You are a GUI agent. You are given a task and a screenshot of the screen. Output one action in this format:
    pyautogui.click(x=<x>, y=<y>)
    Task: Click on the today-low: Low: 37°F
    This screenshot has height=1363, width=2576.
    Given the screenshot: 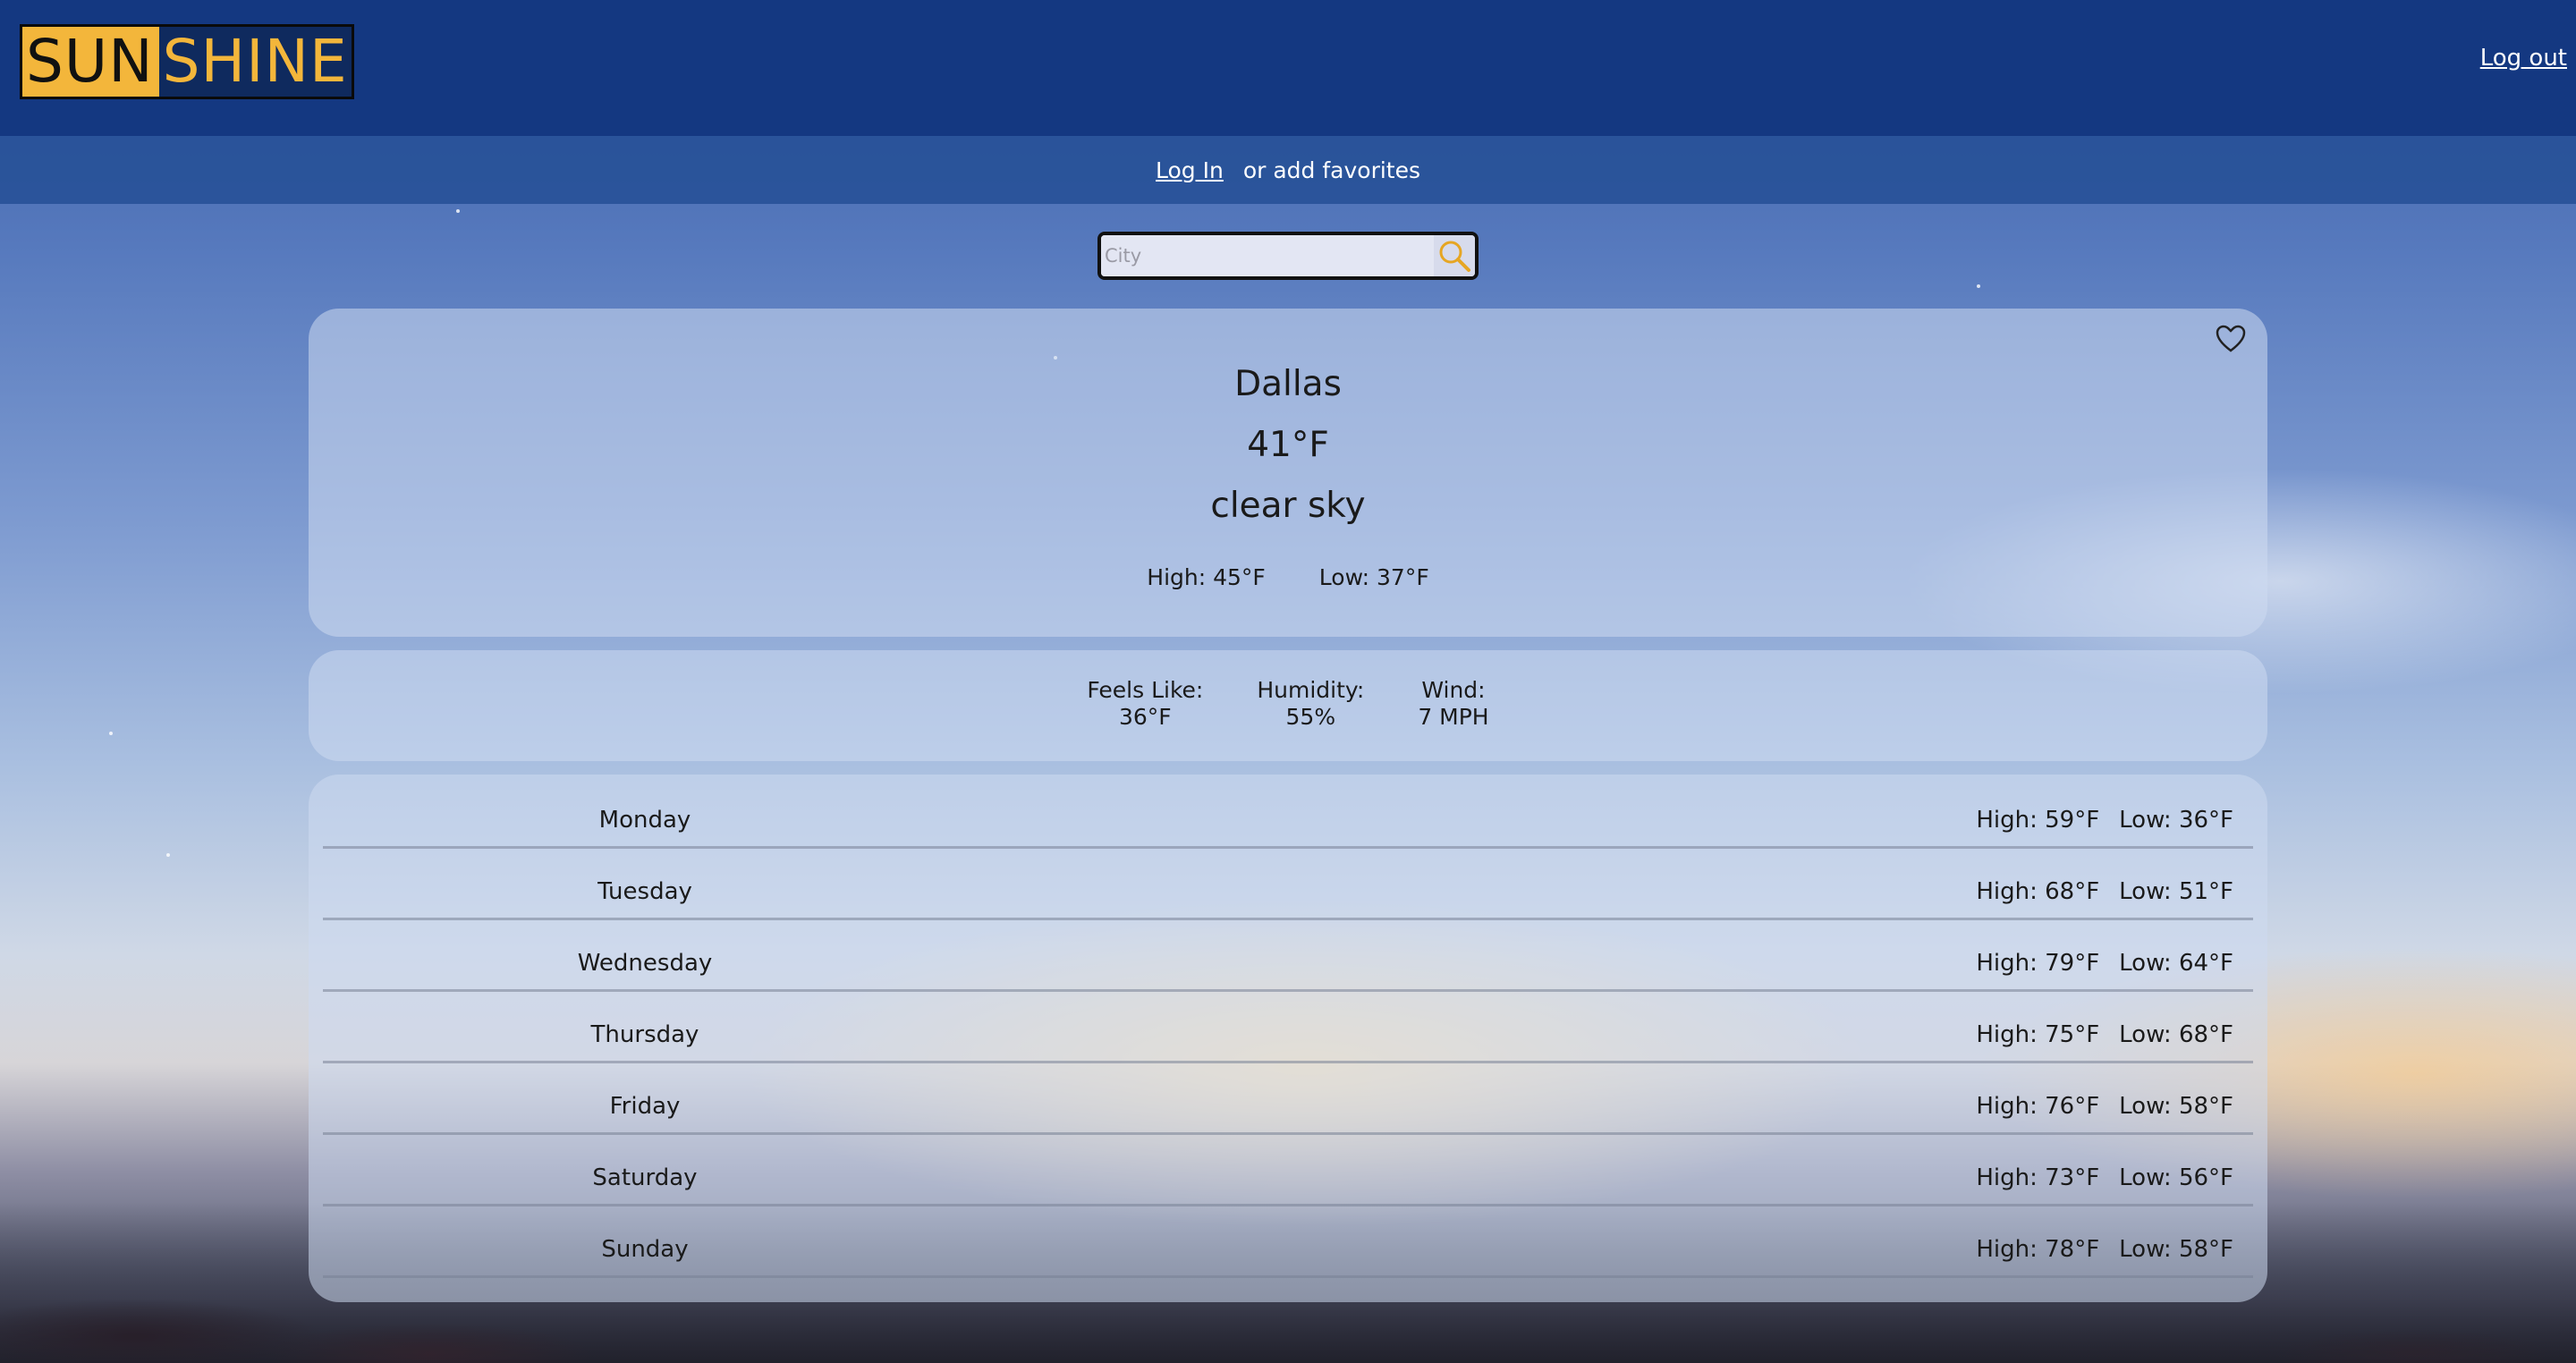 What is the action you would take?
    pyautogui.click(x=1373, y=577)
    